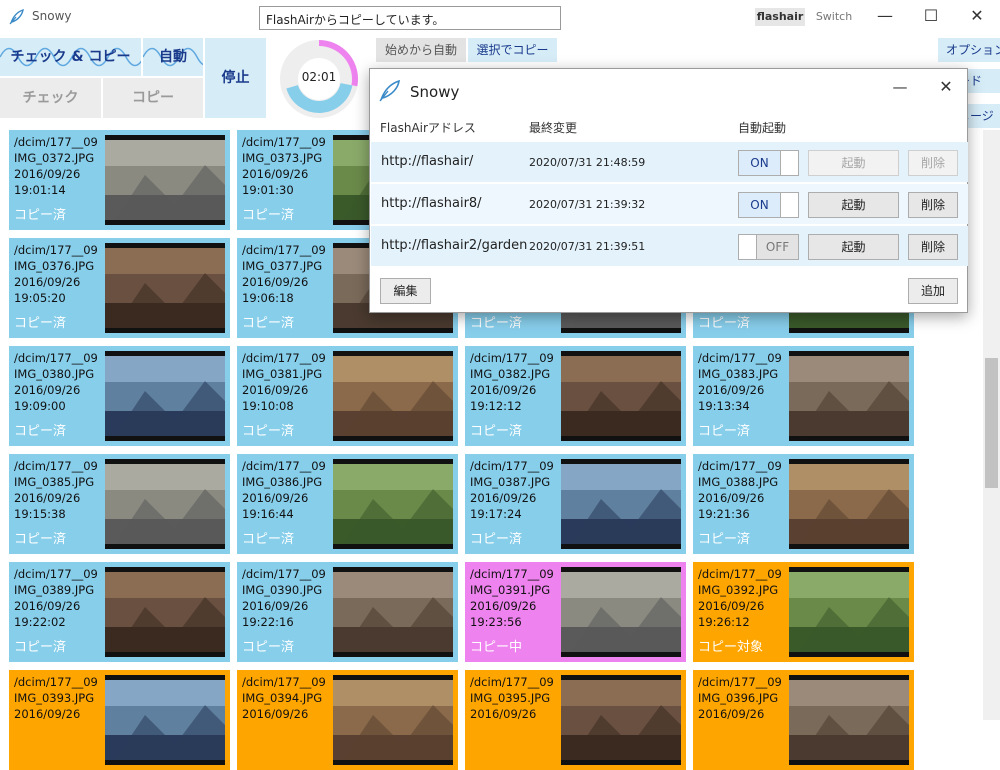 The width and height of the screenshot is (1000, 770). I want to click on dialog-minimize-icon: —, so click(900, 87).